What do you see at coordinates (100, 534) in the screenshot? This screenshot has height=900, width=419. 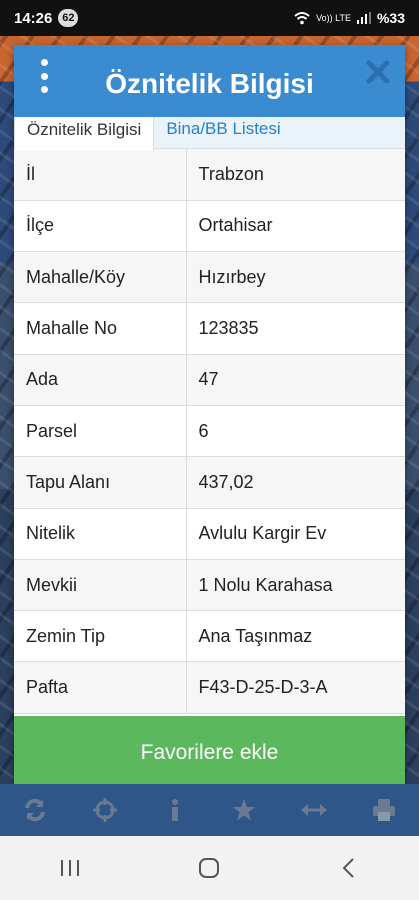 I see `attribute-key: Nitelik` at bounding box center [100, 534].